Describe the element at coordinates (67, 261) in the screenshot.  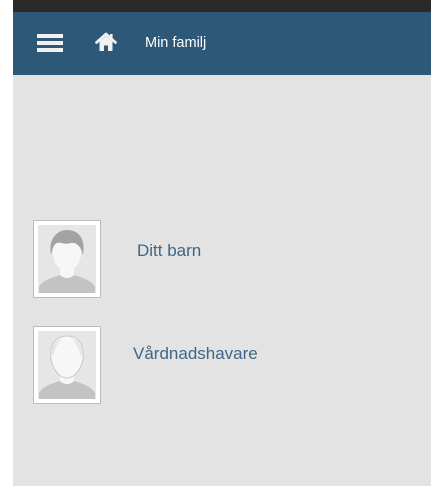
I see `child-avatar-icon` at that location.